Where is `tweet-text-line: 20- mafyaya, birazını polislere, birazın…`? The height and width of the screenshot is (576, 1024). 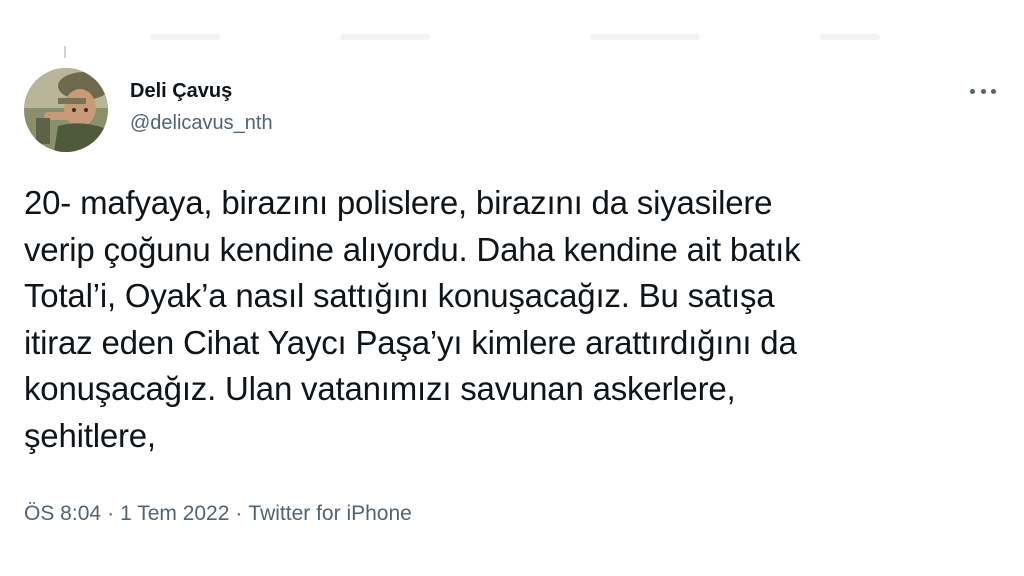 tweet-text-line: 20- mafyaya, birazını polislere, birazın… is located at coordinates (398, 202).